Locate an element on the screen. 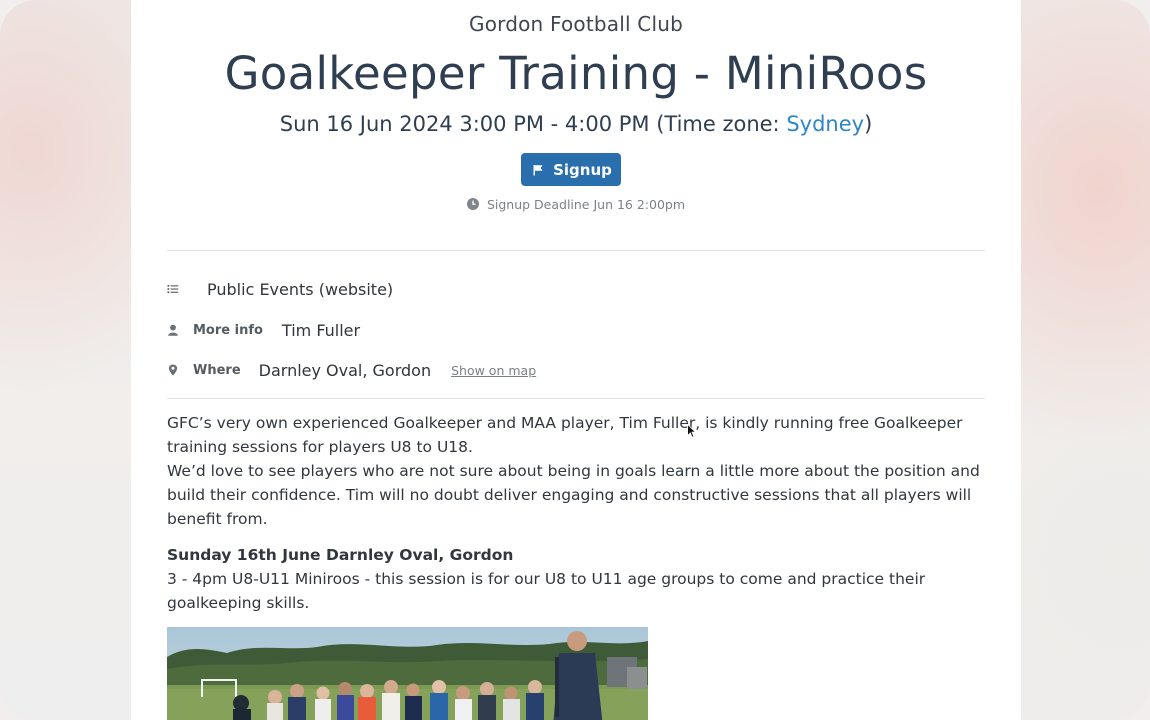  club-name: Gordon Football Club is located at coordinates (576, 24).